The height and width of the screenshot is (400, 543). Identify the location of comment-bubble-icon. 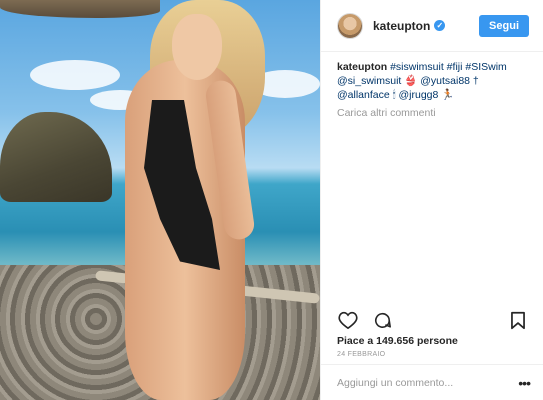
(382, 320).